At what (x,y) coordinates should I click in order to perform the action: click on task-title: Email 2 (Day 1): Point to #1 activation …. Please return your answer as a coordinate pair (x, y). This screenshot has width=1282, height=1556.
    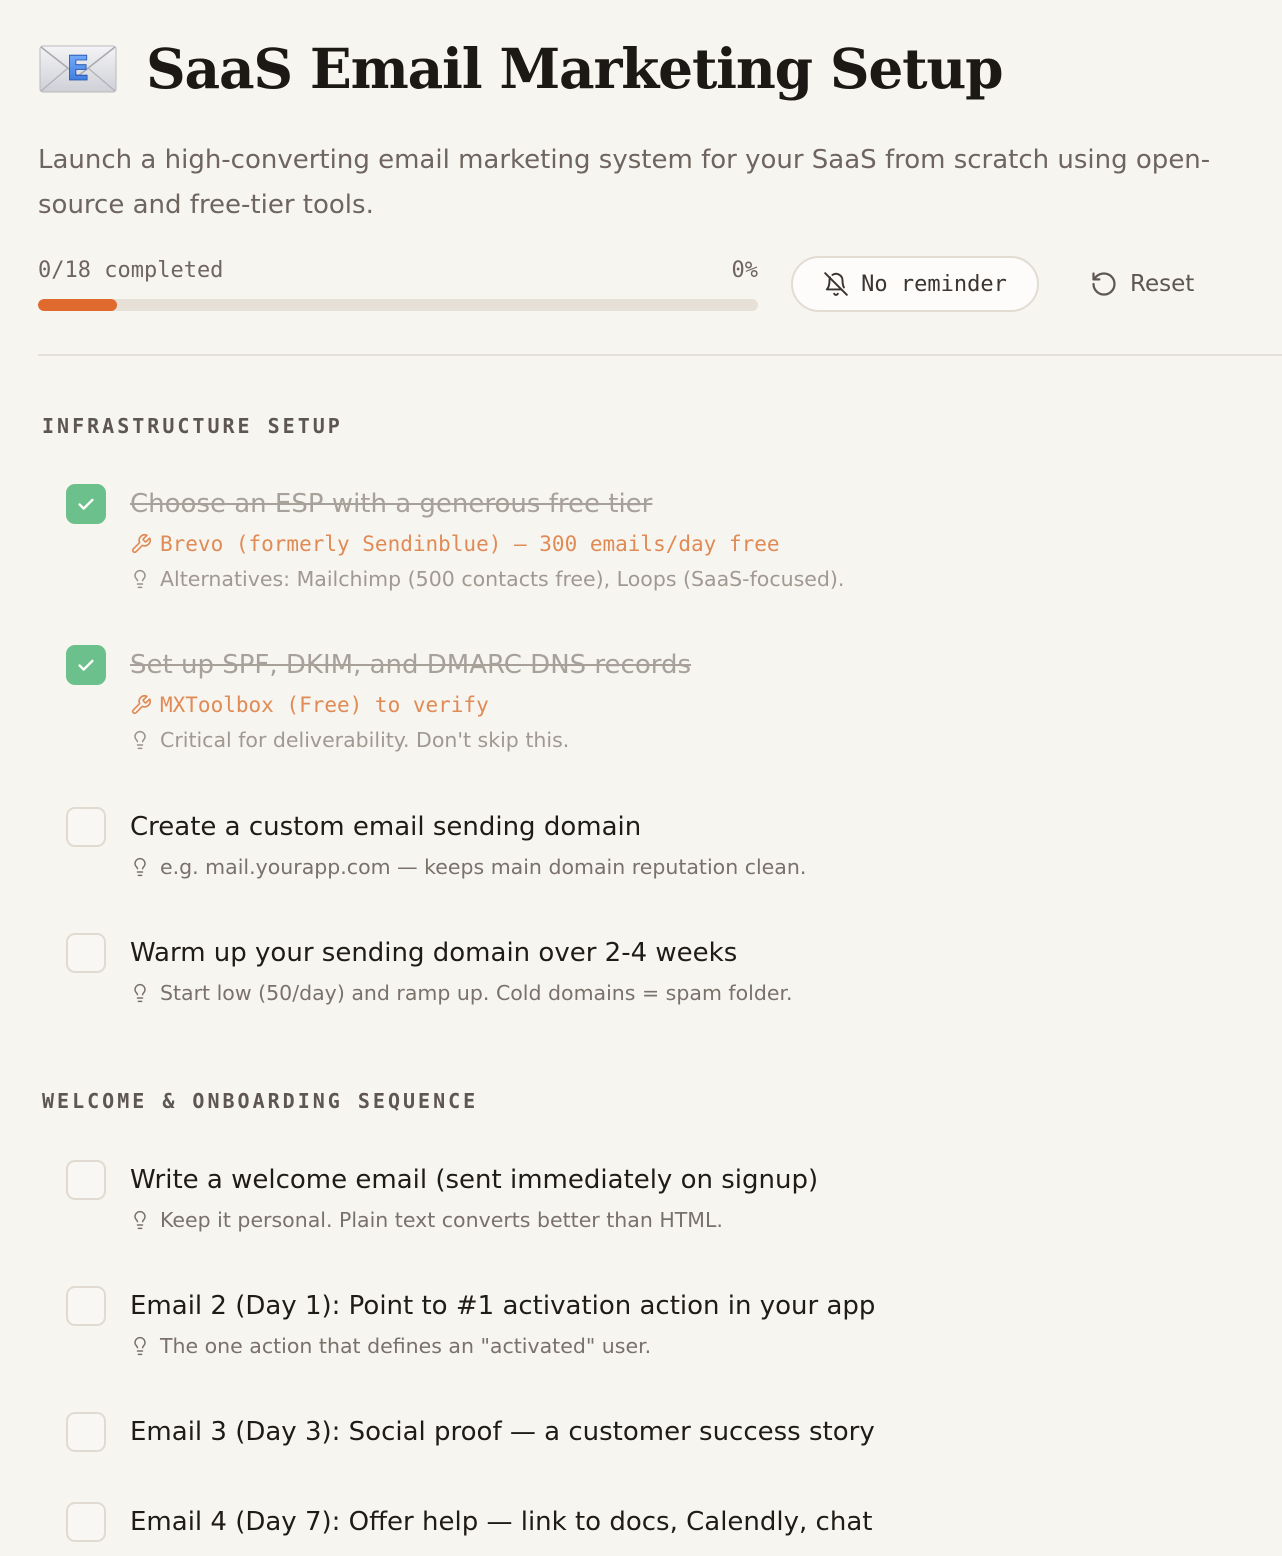
    Looking at the image, I should click on (503, 1306).